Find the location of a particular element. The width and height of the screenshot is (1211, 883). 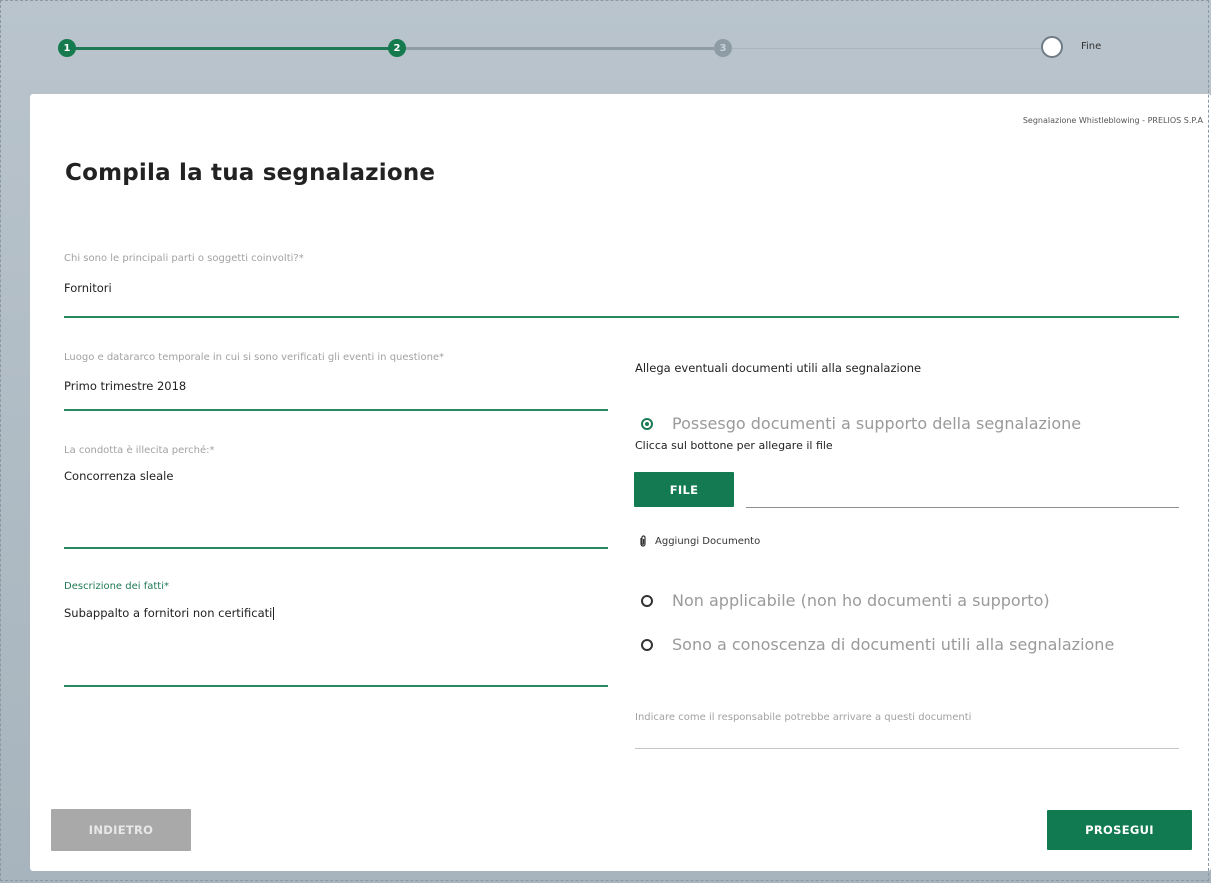

step-final-circle is located at coordinates (1052, 47).